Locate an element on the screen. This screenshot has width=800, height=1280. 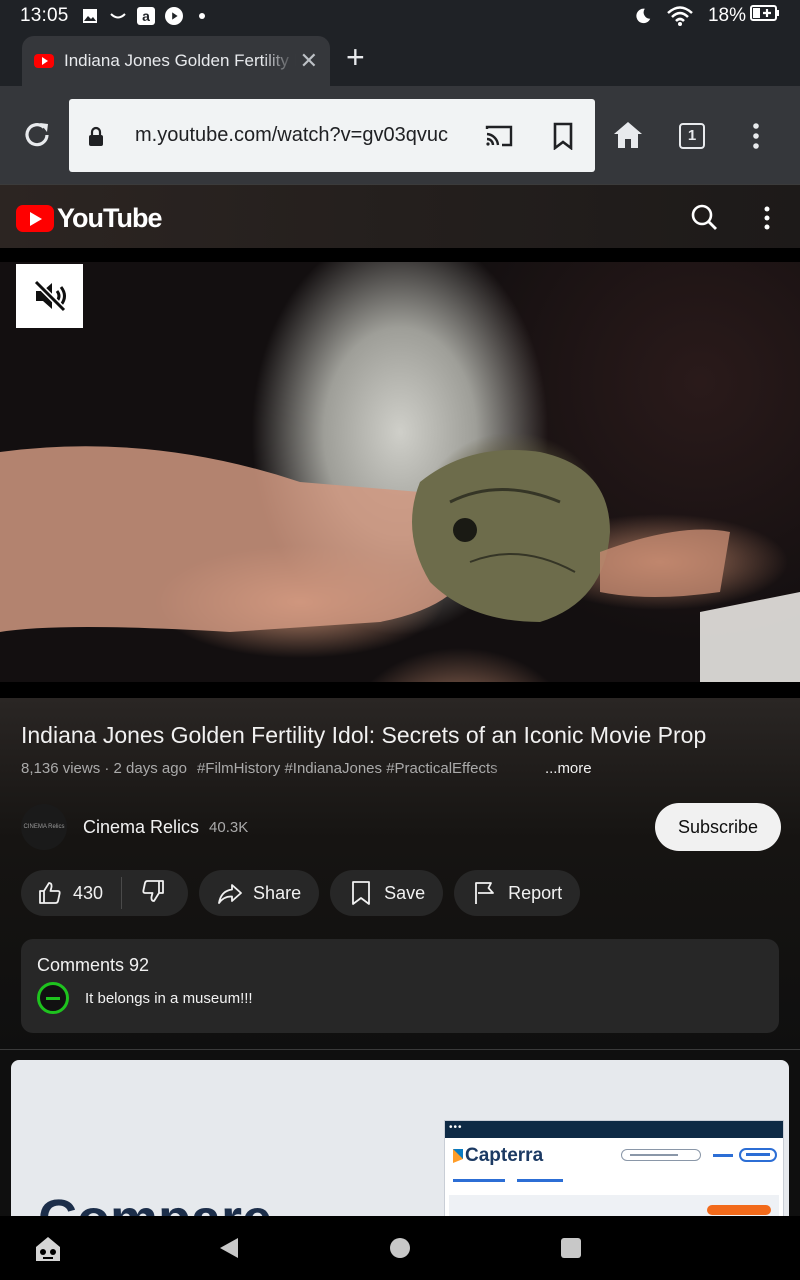
like-dislike-pill: 430 is located at coordinates (105, 893).